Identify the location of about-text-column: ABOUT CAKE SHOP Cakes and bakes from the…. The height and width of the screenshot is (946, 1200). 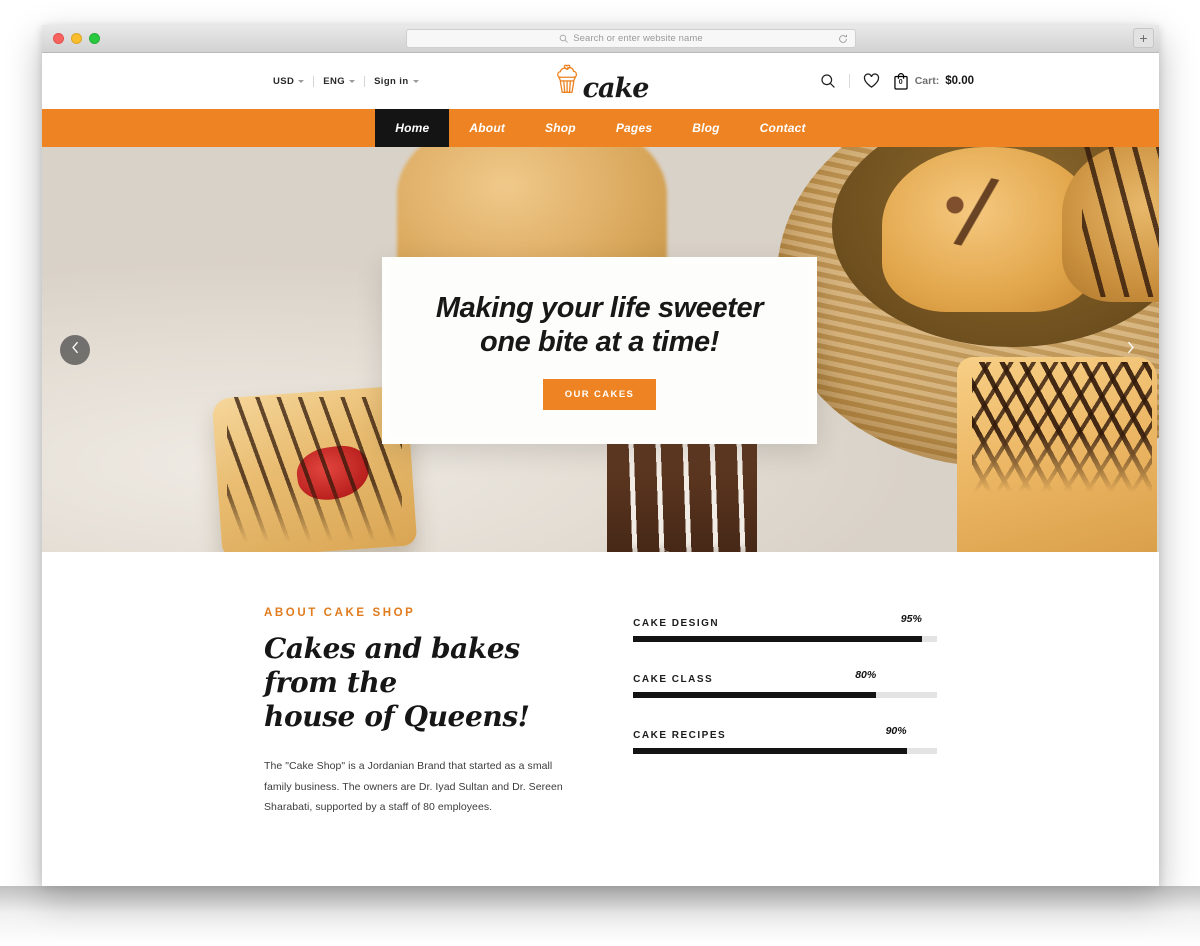
(413, 712).